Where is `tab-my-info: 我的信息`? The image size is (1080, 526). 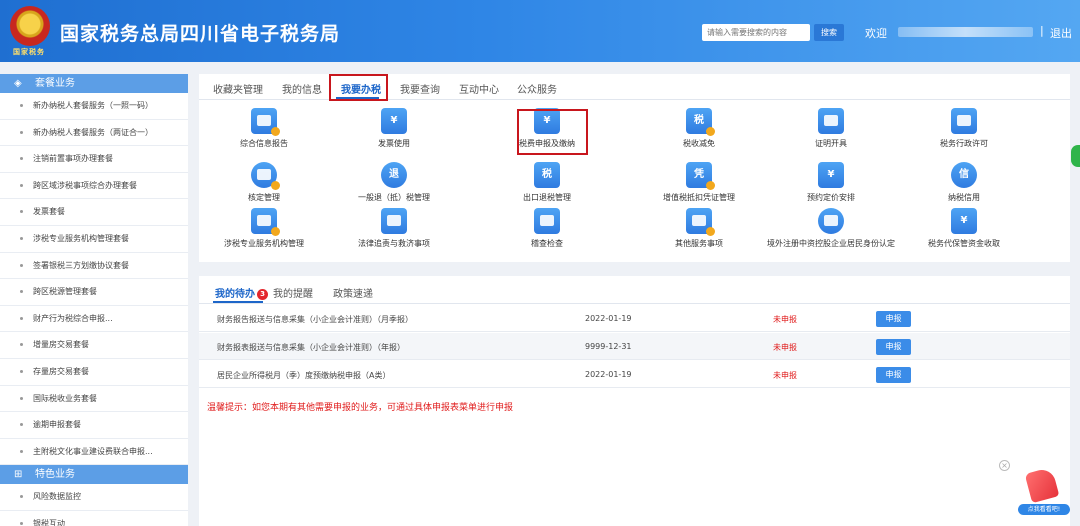
tab-my-info: 我的信息 is located at coordinates (302, 88).